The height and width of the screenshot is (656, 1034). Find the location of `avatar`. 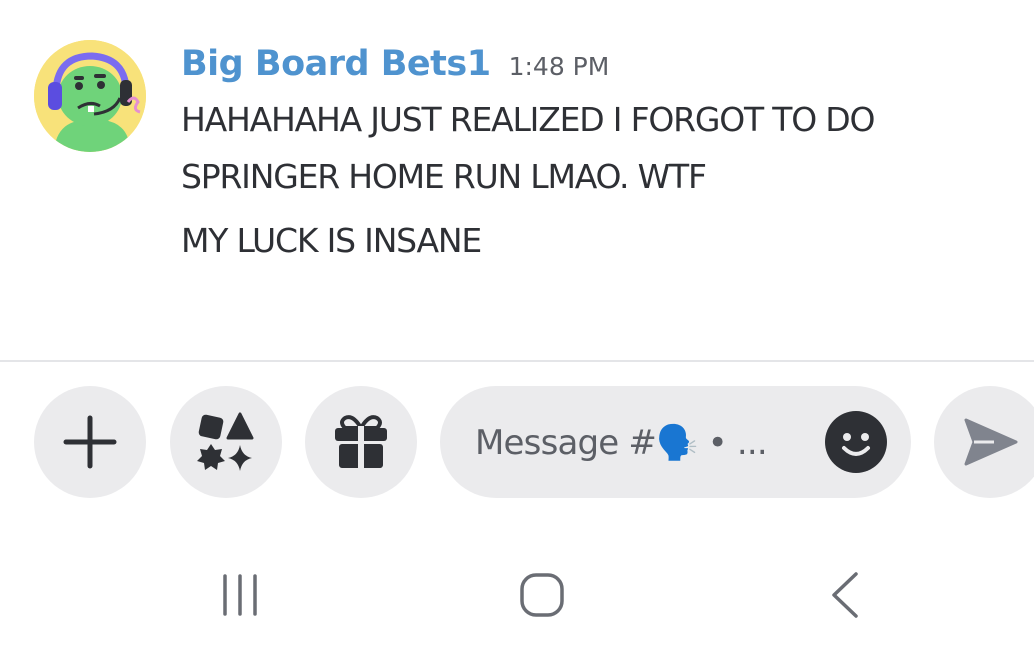

avatar is located at coordinates (90, 96).